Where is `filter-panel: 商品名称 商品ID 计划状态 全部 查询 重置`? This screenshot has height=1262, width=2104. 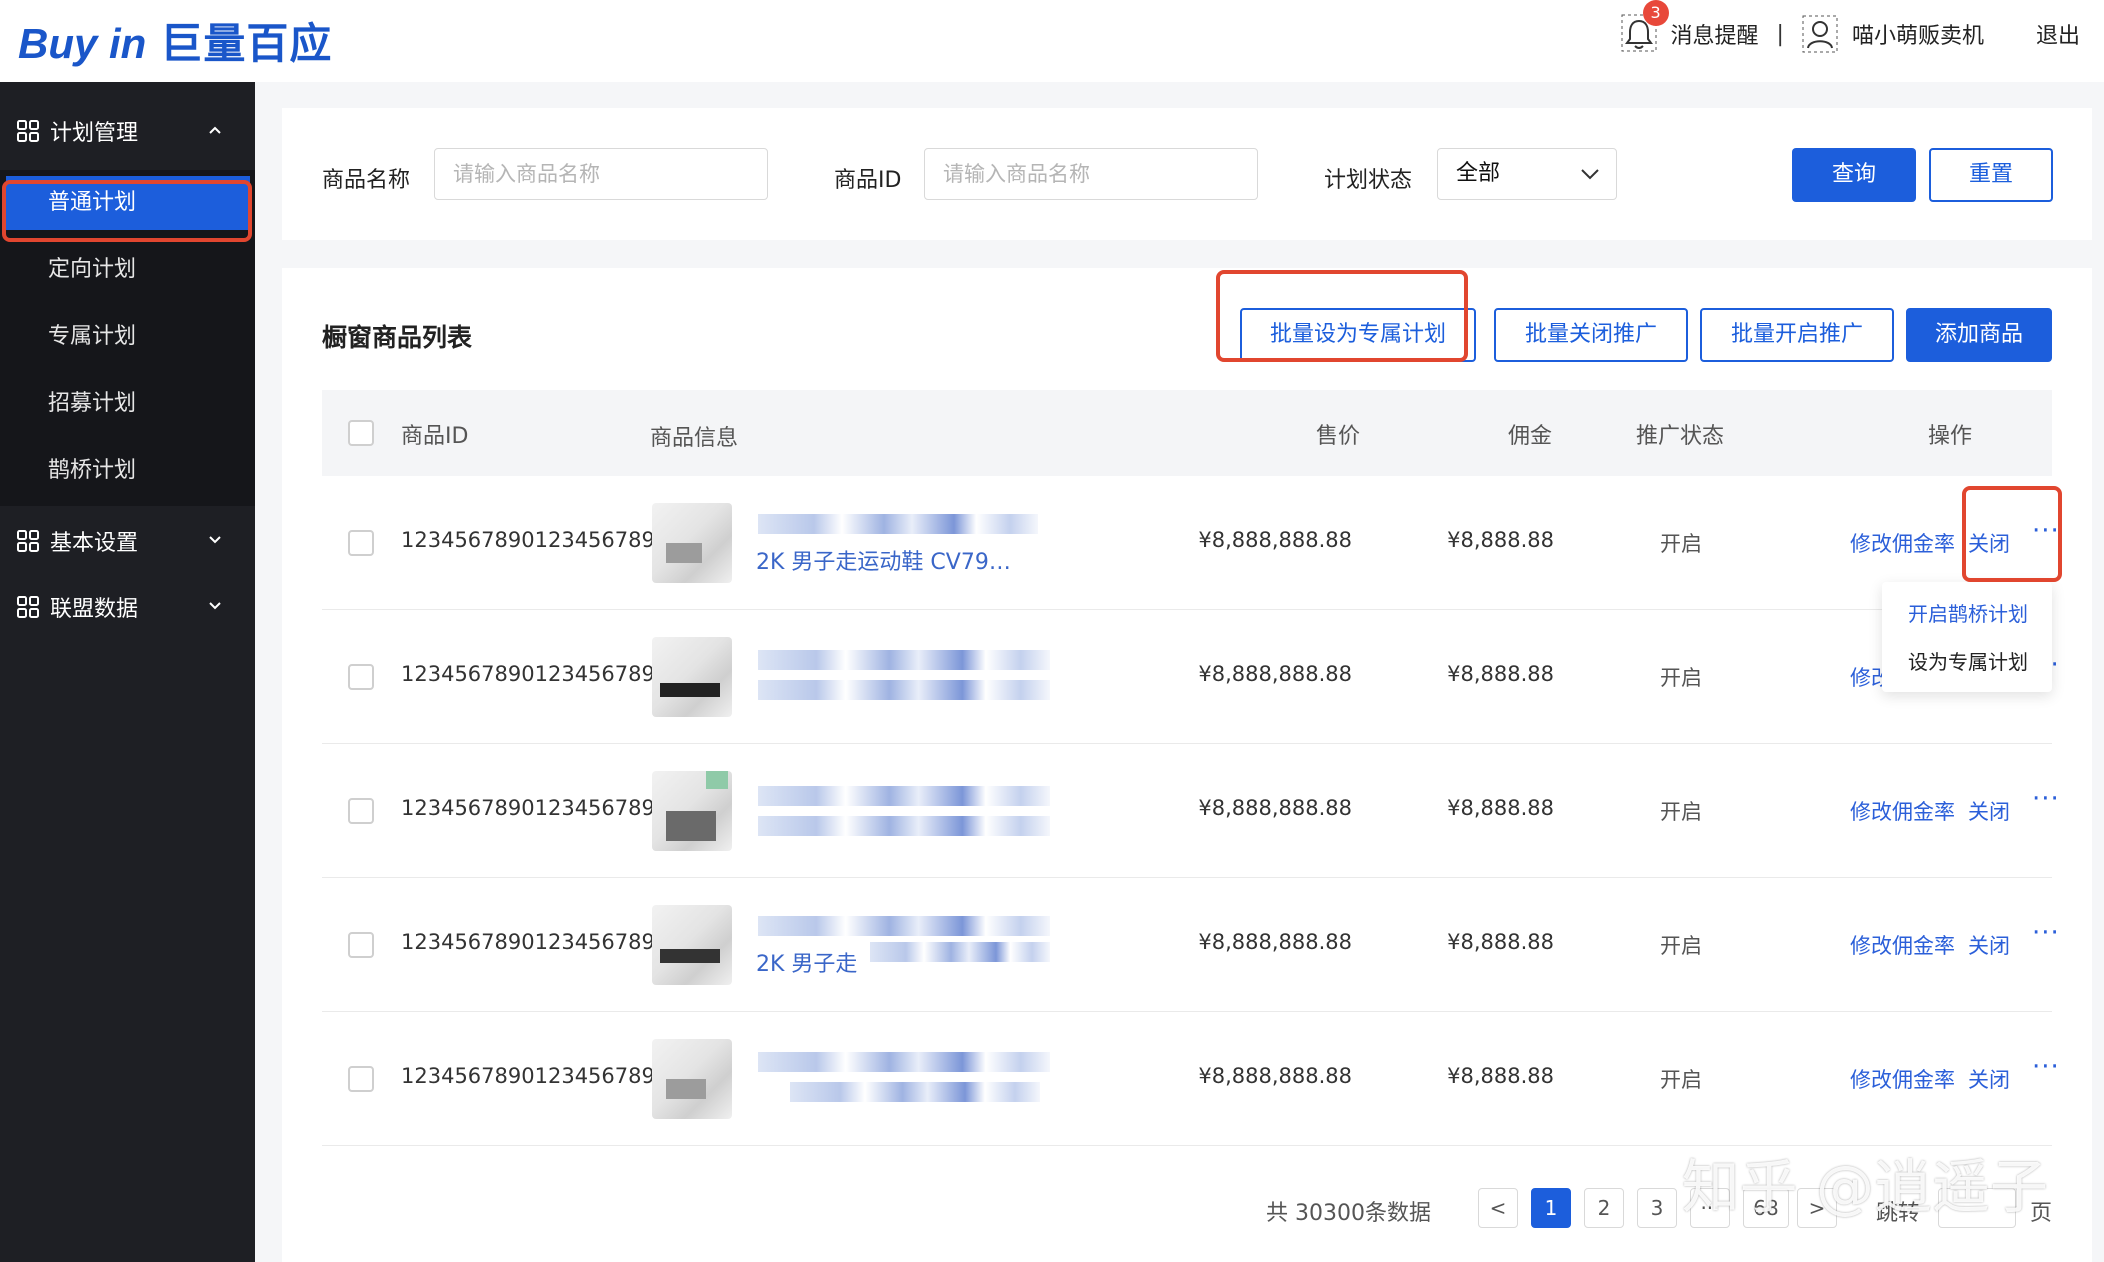
filter-panel: 商品名称 商品ID 计划状态 全部 查询 重置 is located at coordinates (1187, 174).